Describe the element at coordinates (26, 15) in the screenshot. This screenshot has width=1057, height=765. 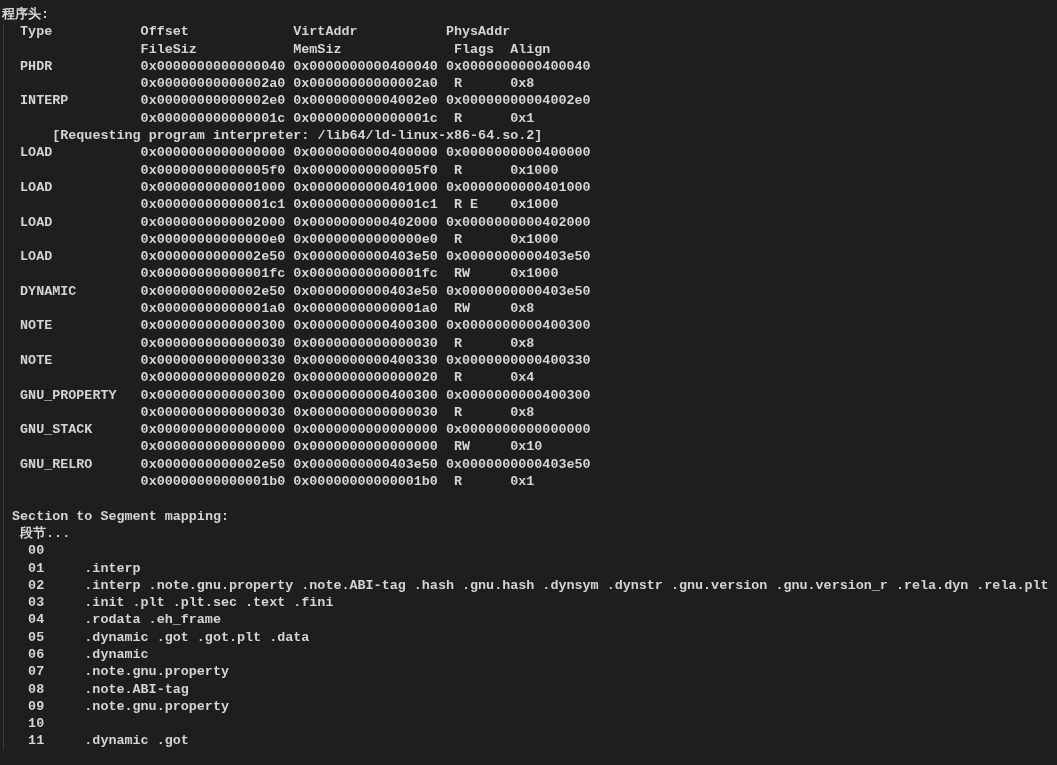
I see `section-heading: 程序头:` at that location.